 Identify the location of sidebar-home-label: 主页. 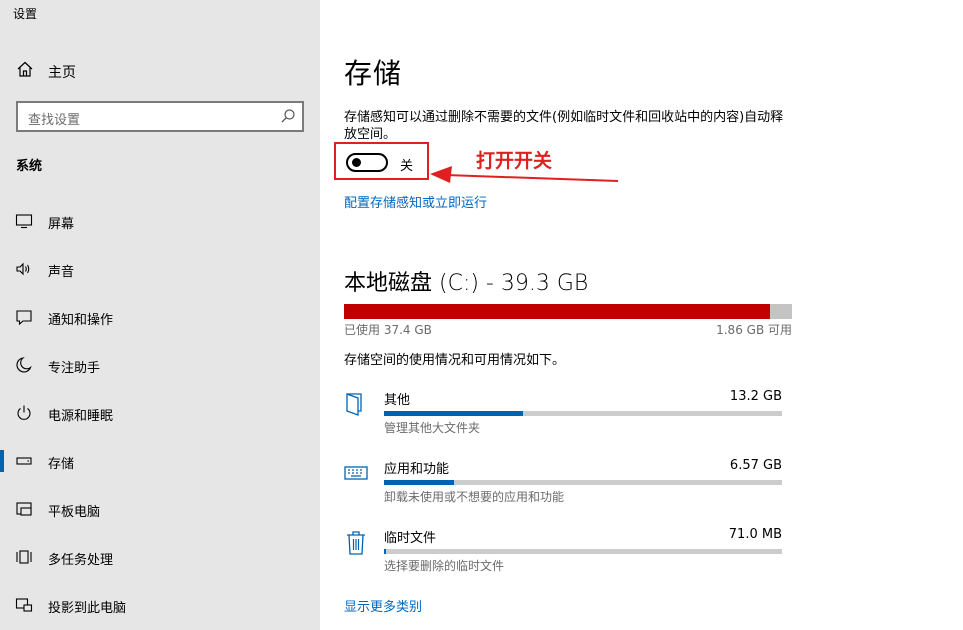
(62, 73).